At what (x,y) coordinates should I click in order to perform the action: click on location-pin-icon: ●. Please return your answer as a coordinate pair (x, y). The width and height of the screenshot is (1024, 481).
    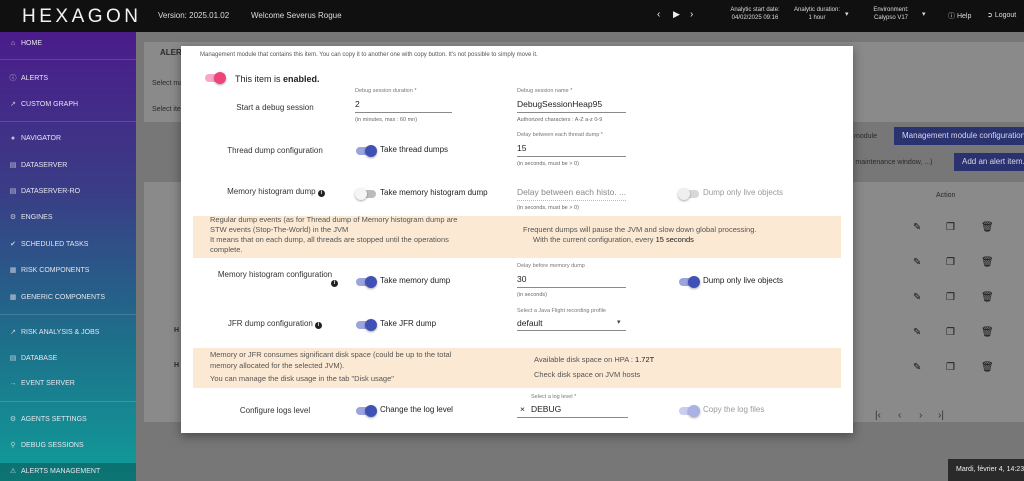
    Looking at the image, I should click on (13, 138).